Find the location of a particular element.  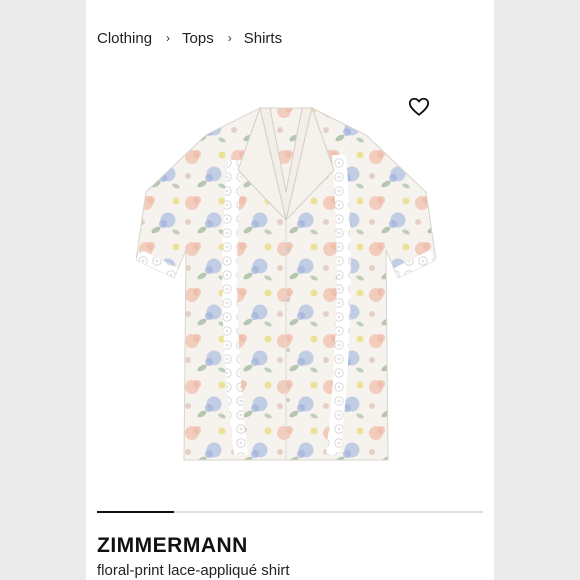

breadcrumb: Clothing › Tops › Shirts is located at coordinates (189, 38).